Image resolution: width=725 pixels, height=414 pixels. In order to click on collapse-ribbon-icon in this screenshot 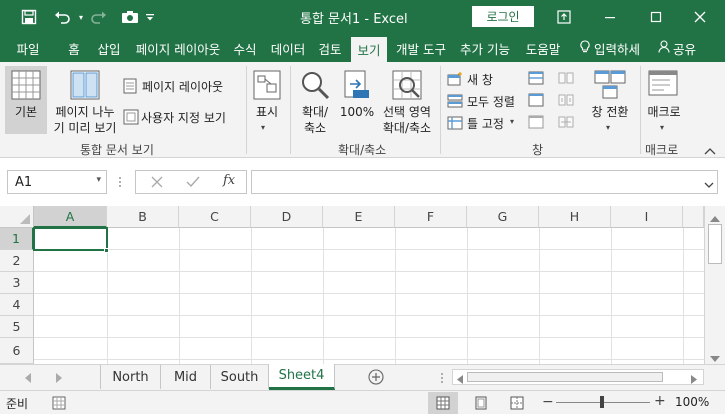, I will do `click(711, 150)`.